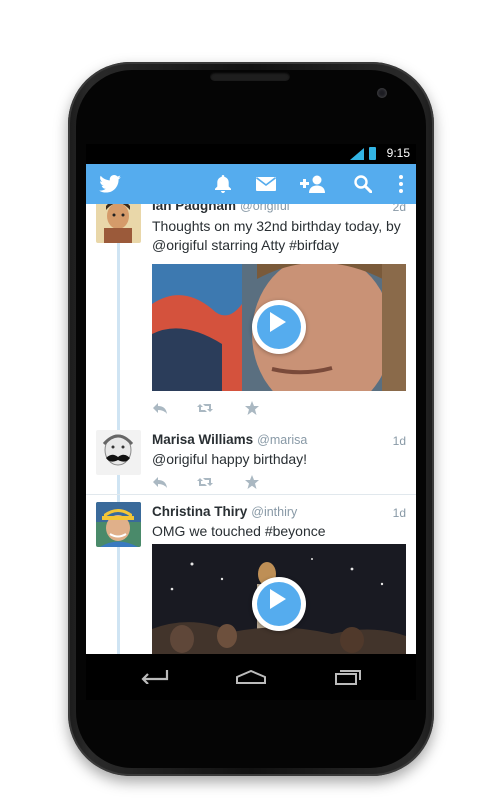 The image size is (500, 800). What do you see at coordinates (363, 184) in the screenshot?
I see `search-icon` at bounding box center [363, 184].